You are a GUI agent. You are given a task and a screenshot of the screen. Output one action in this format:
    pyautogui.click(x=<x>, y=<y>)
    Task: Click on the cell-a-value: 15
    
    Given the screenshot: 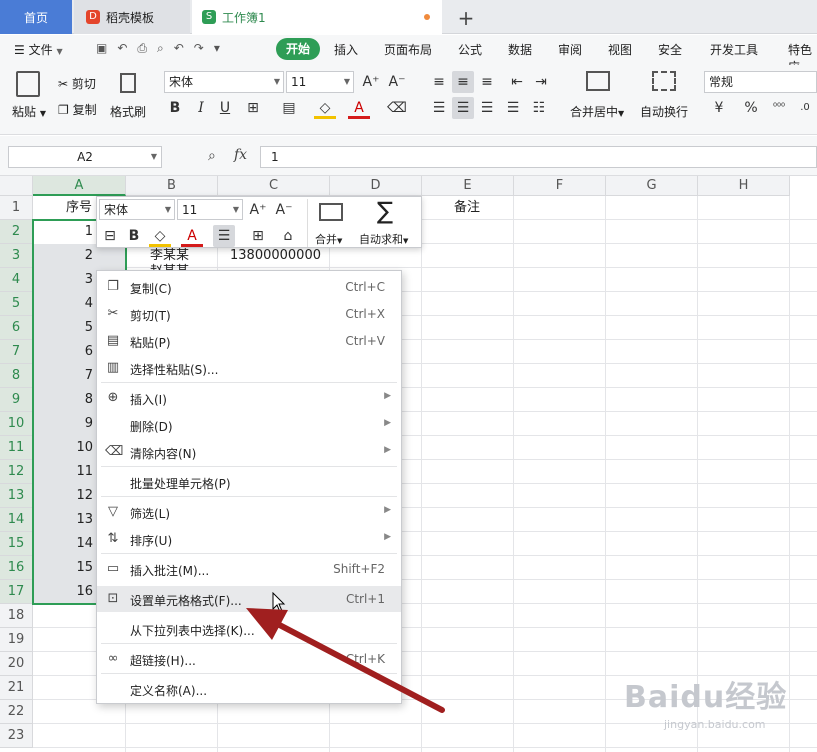 What is the action you would take?
    pyautogui.click(x=63, y=568)
    